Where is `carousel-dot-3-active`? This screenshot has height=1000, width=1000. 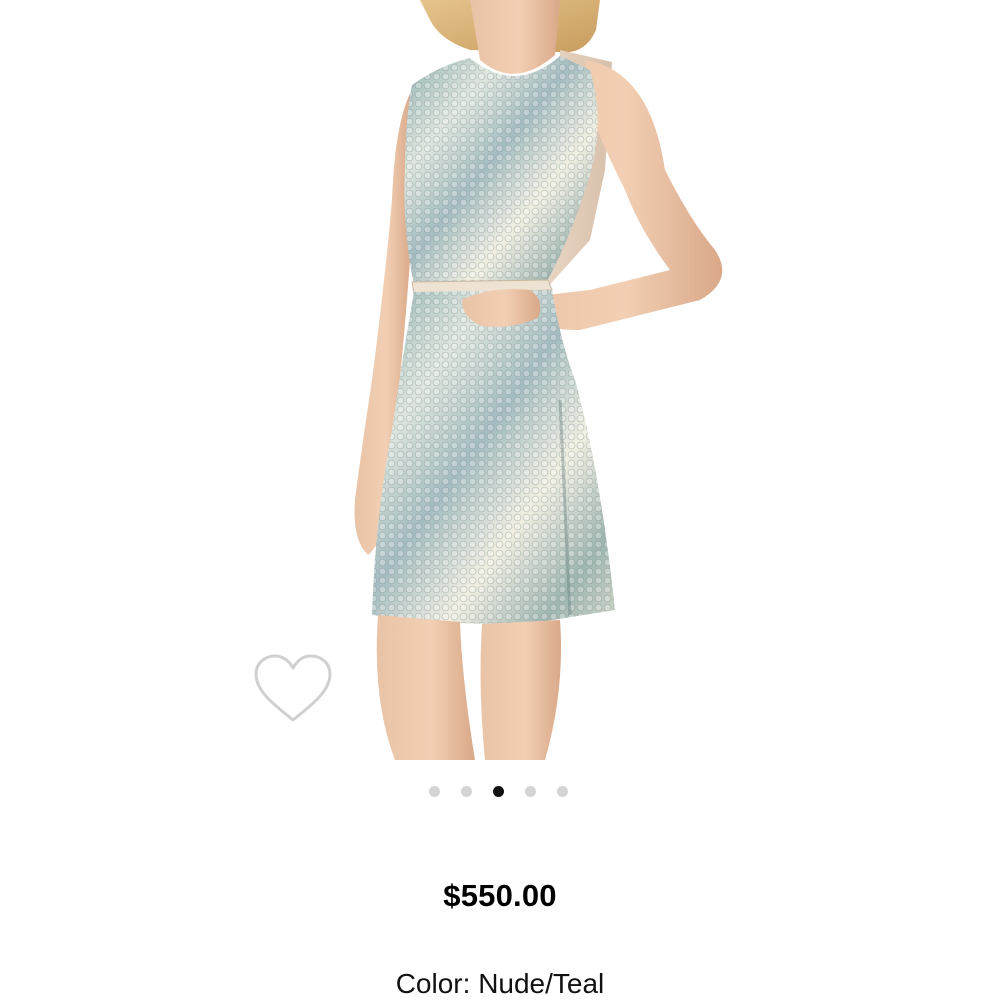 carousel-dot-3-active is located at coordinates (498, 791).